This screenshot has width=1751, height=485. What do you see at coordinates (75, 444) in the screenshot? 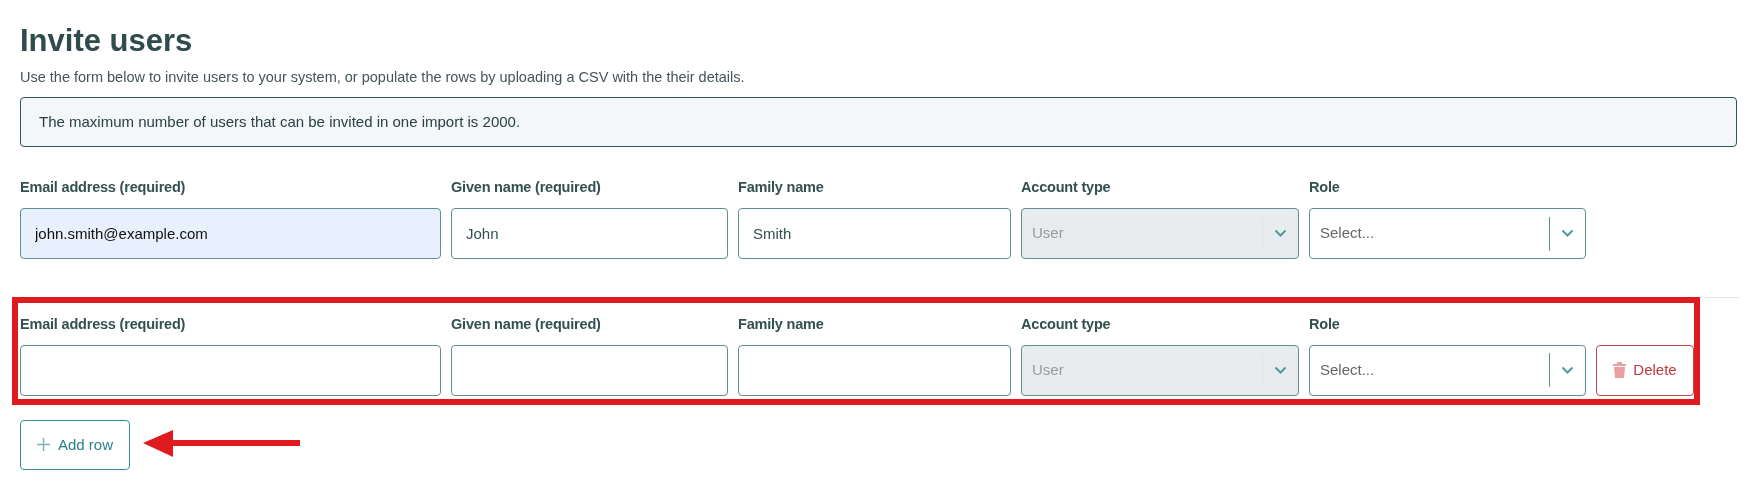
I see `add-row-button: Add row` at bounding box center [75, 444].